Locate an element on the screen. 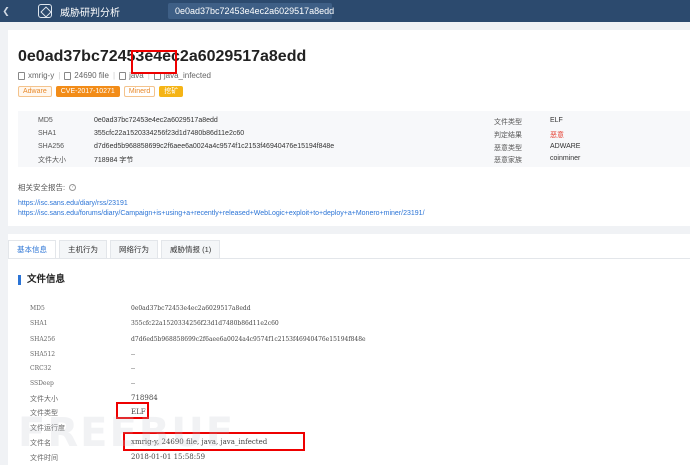 Image resolution: width=690 pixels, height=465 pixels. app-logo-icon is located at coordinates (45, 11).